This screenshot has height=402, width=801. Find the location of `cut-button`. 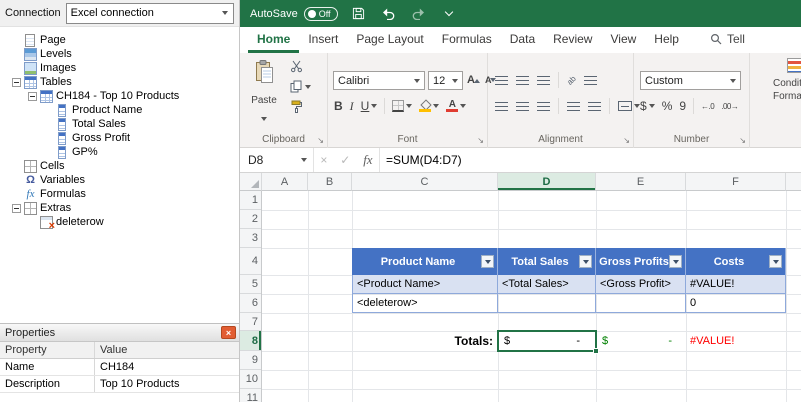

cut-button is located at coordinates (300, 66).